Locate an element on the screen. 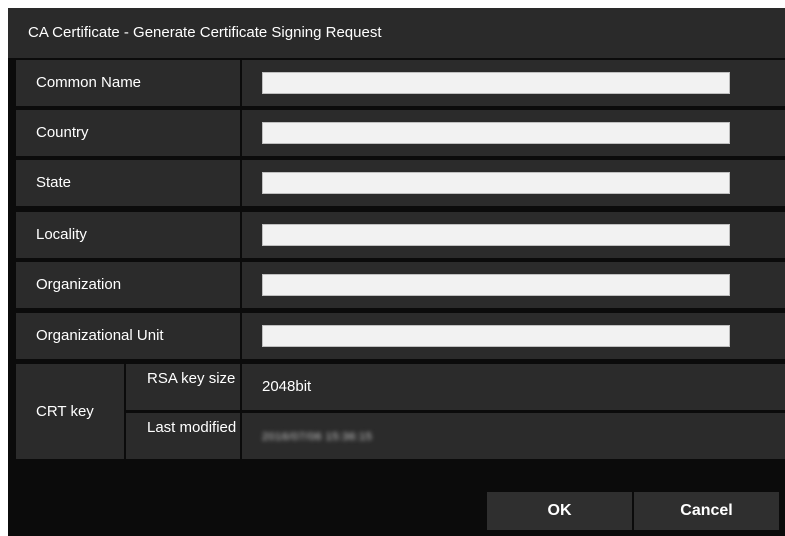 This screenshot has width=785, height=536. organization-input is located at coordinates (496, 285).